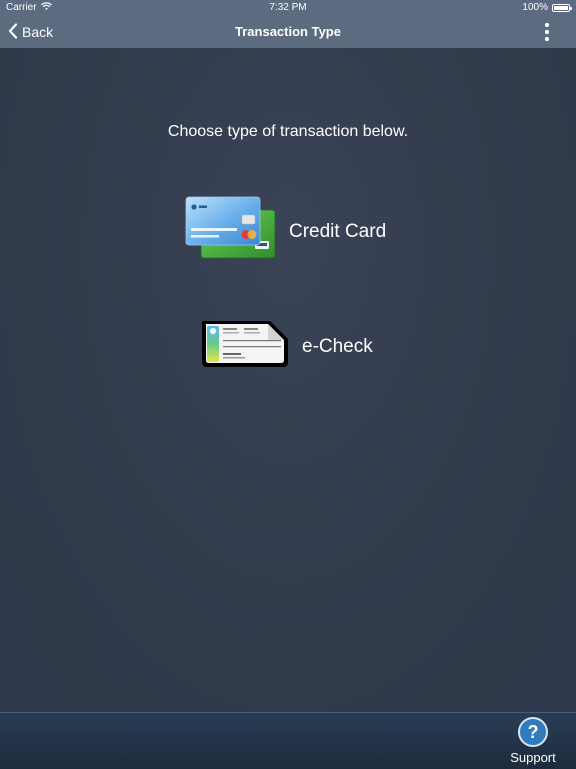 Image resolution: width=576 pixels, height=769 pixels. Describe the element at coordinates (535, 7) in the screenshot. I see `battery-percent: 100%` at that location.